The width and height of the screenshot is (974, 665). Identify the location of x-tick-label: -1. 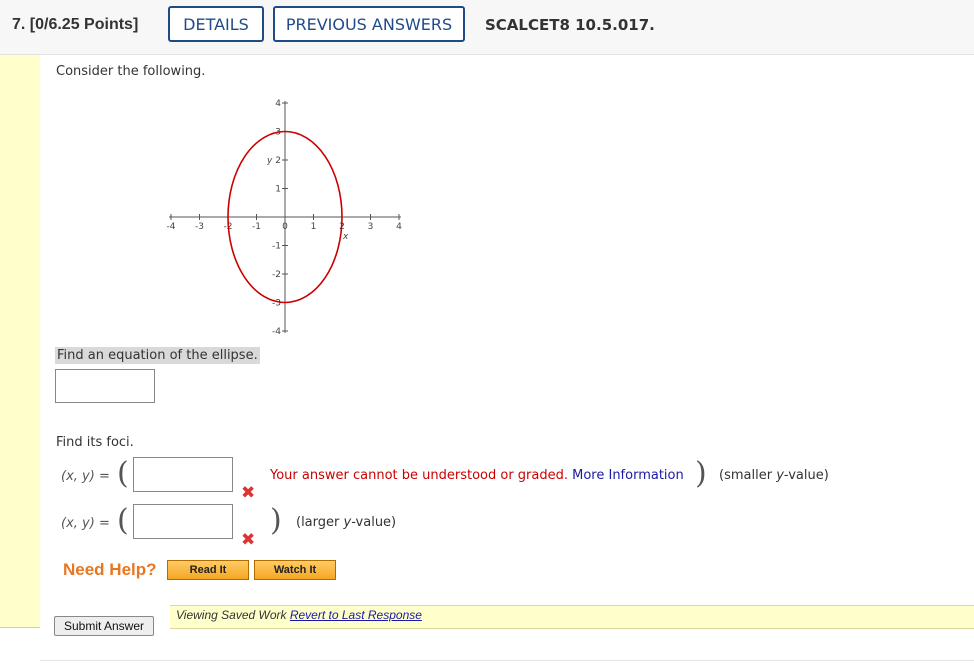
(256, 227).